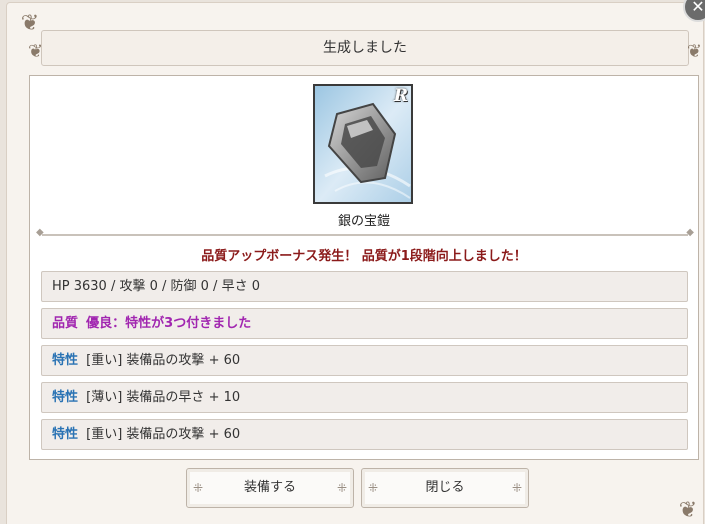  I want to click on item-image: R, so click(363, 144).